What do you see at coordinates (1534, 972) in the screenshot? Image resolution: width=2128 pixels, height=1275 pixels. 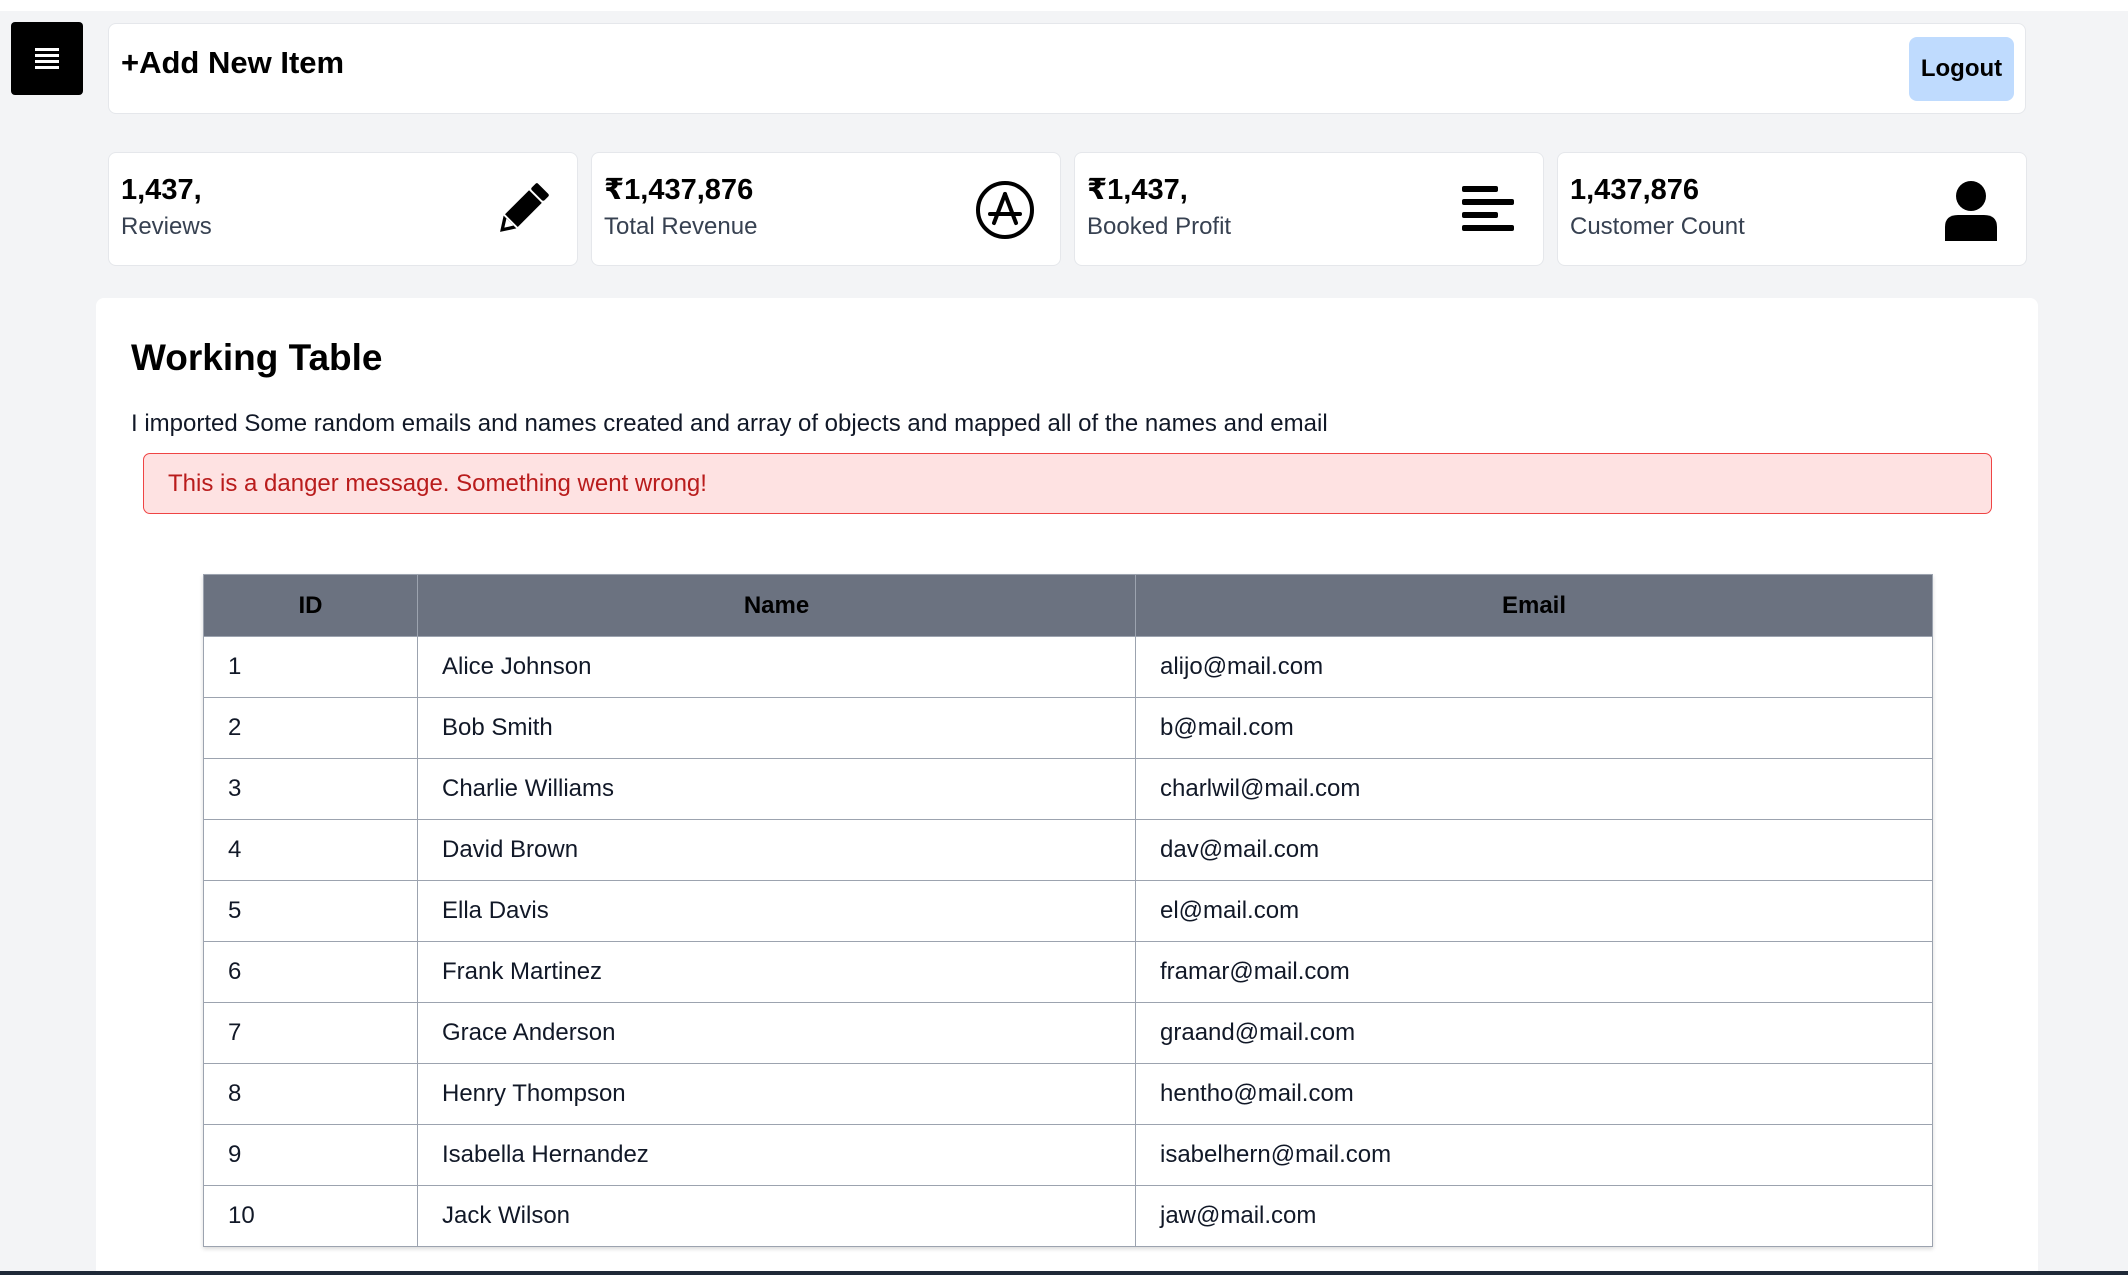 I see `cell-email: framar@mail.com` at bounding box center [1534, 972].